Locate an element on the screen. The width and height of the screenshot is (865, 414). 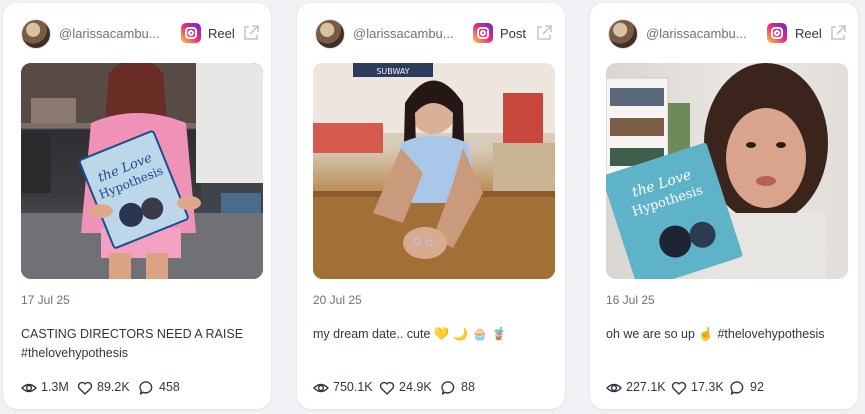
likes-count: 89.2K is located at coordinates (113, 387).